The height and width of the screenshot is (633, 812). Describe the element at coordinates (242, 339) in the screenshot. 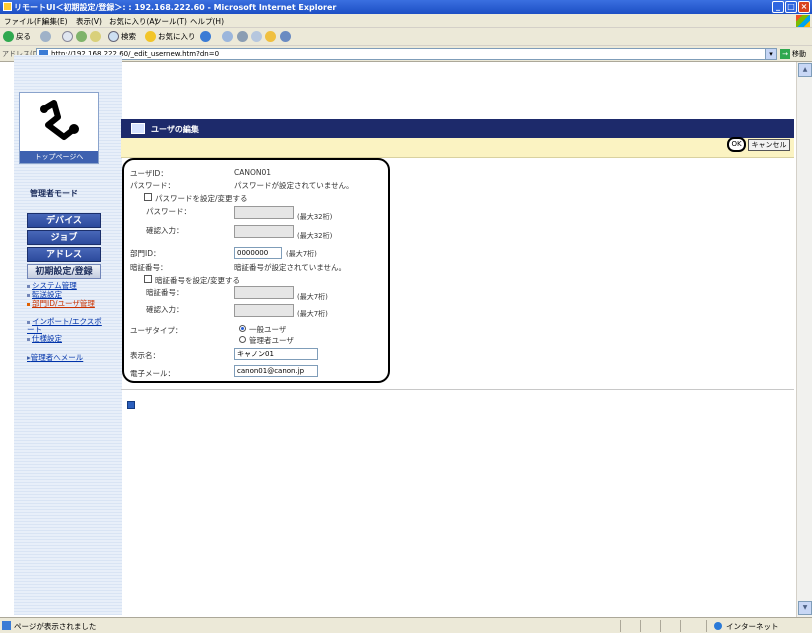

I see `user-type-admin-radio` at that location.